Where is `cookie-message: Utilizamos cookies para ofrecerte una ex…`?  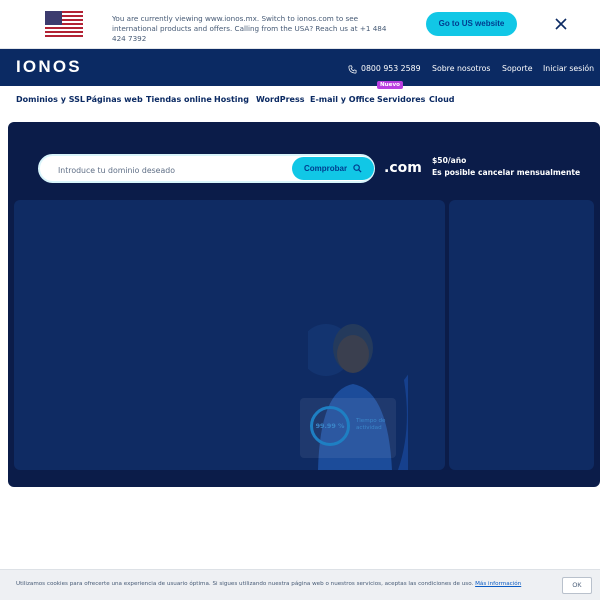 cookie-message: Utilizamos cookies para ofrecerte una ex… is located at coordinates (268, 584).